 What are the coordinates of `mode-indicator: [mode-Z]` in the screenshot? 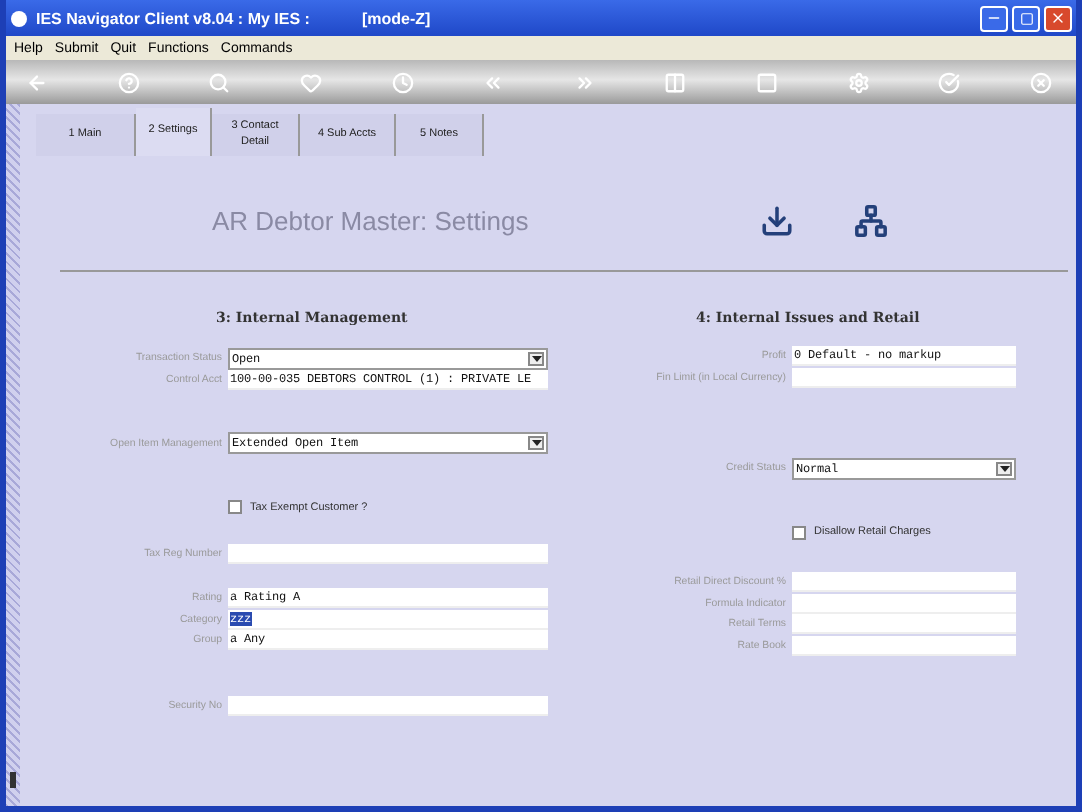 It's located at (396, 18).